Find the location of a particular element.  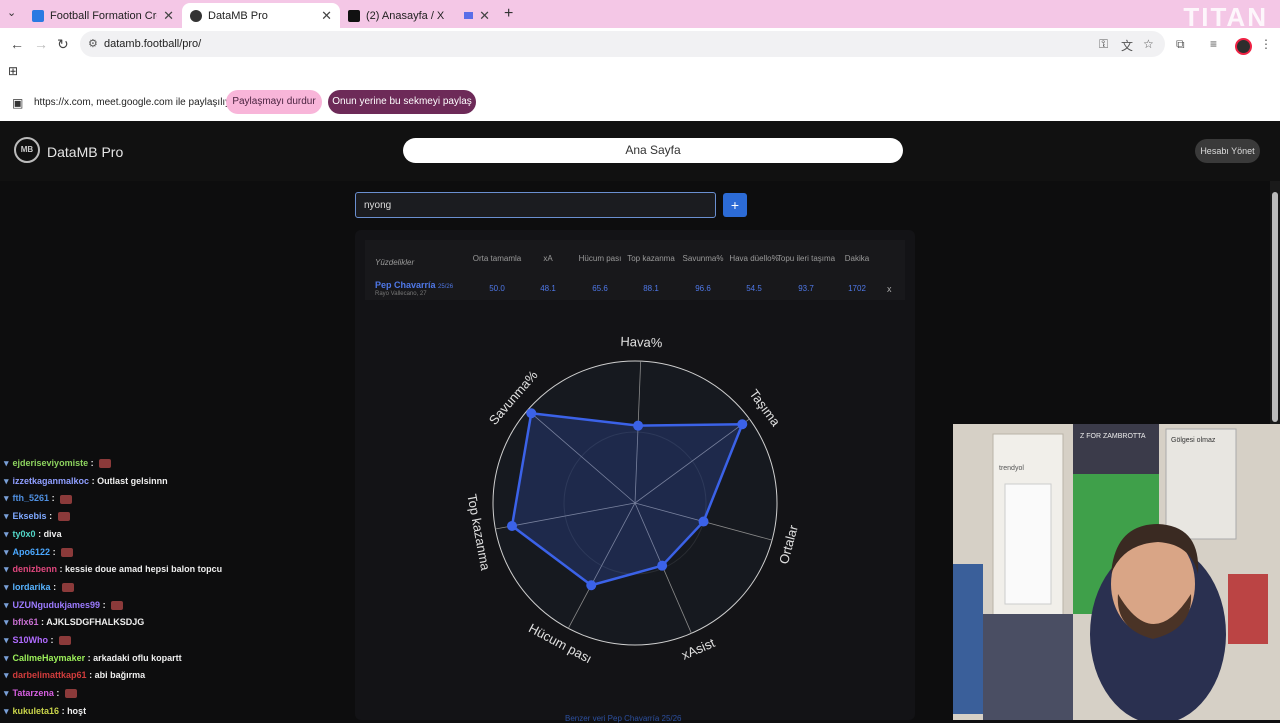

translate-icon: 文 is located at coordinates (1127, 45).